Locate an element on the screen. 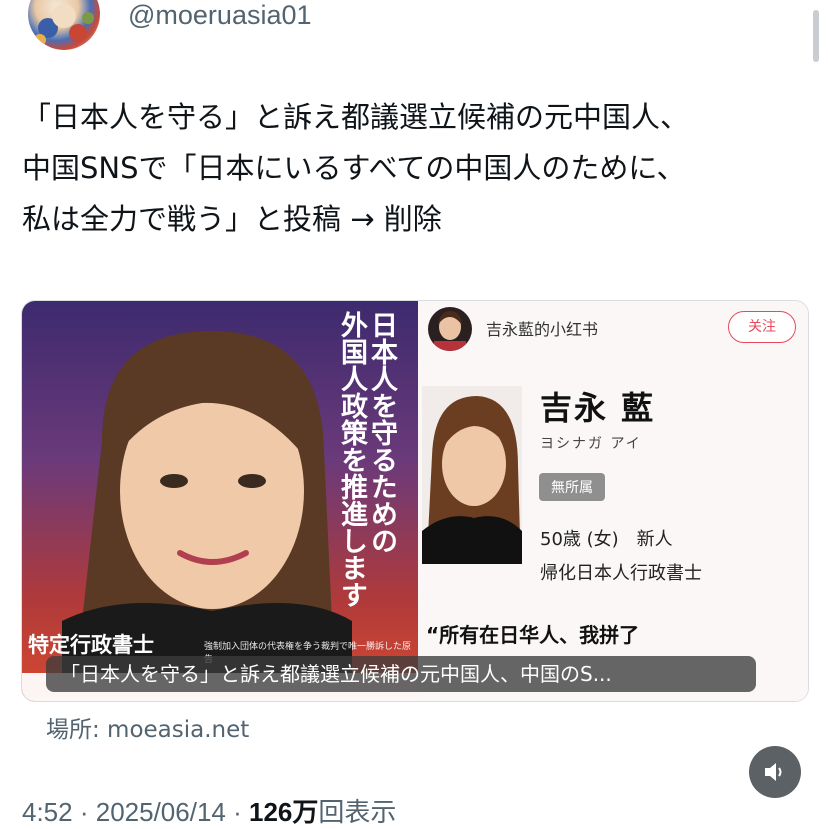 The image size is (828, 829). mute-button is located at coordinates (775, 772).